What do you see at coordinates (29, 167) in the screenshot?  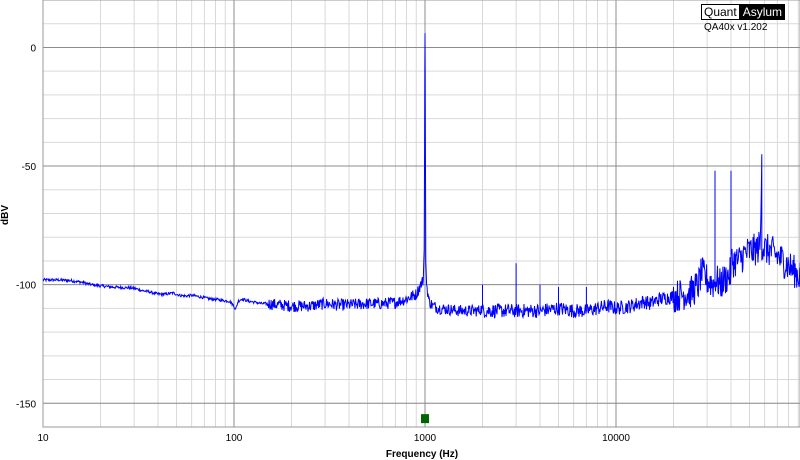 I see `y-tick-label: -50` at bounding box center [29, 167].